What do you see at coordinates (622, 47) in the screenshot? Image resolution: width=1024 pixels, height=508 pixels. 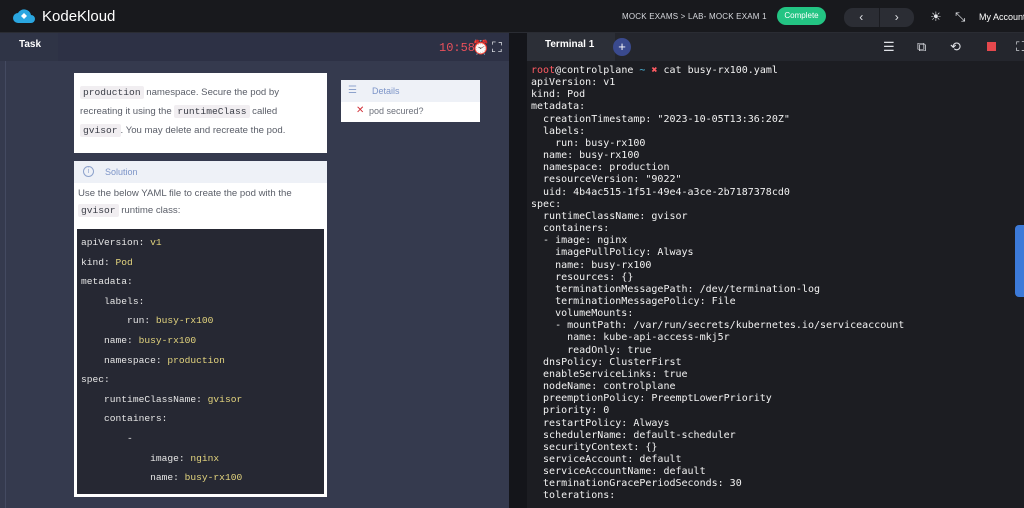 I see `new-terminal-button: +` at bounding box center [622, 47].